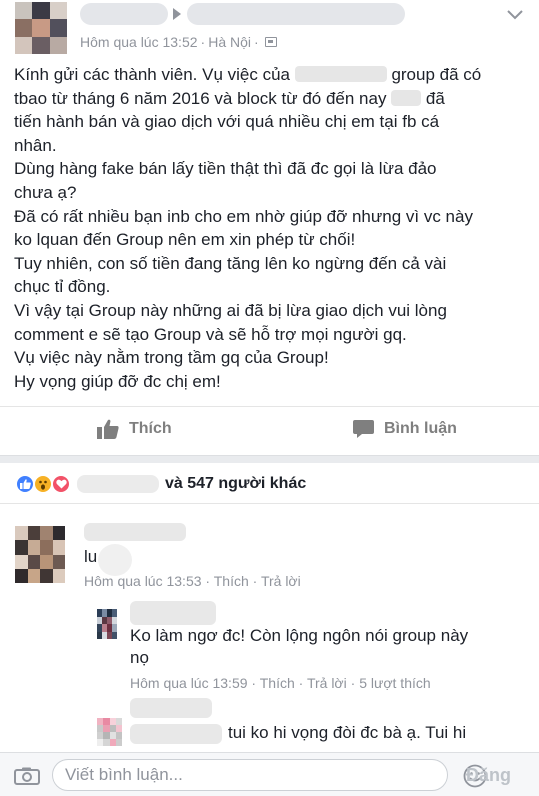  I want to click on comment-text: lu, so click(91, 556).